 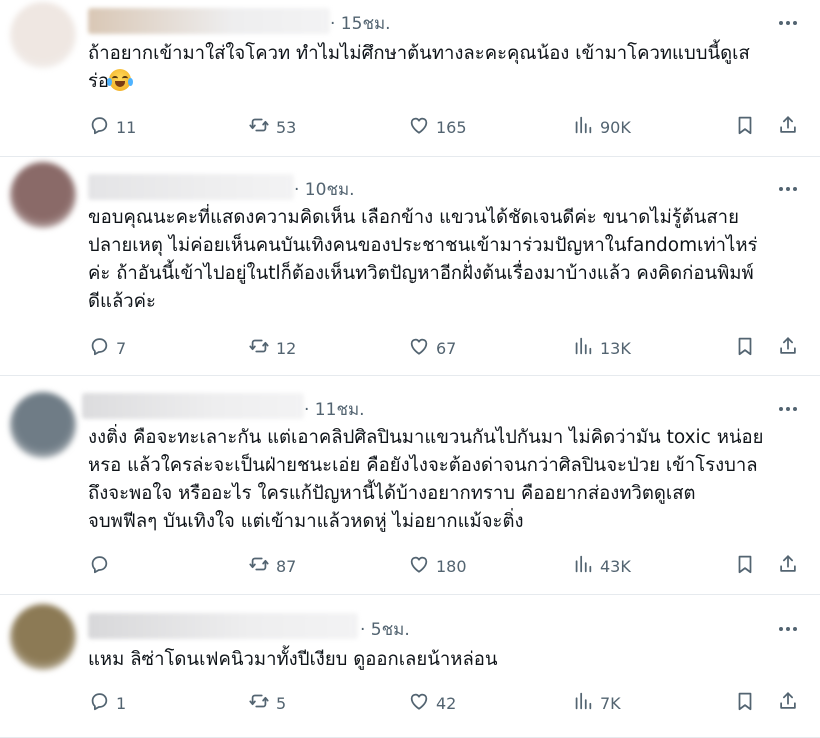 What do you see at coordinates (445, 82) in the screenshot?
I see `post-text-line: ร่อ` at bounding box center [445, 82].